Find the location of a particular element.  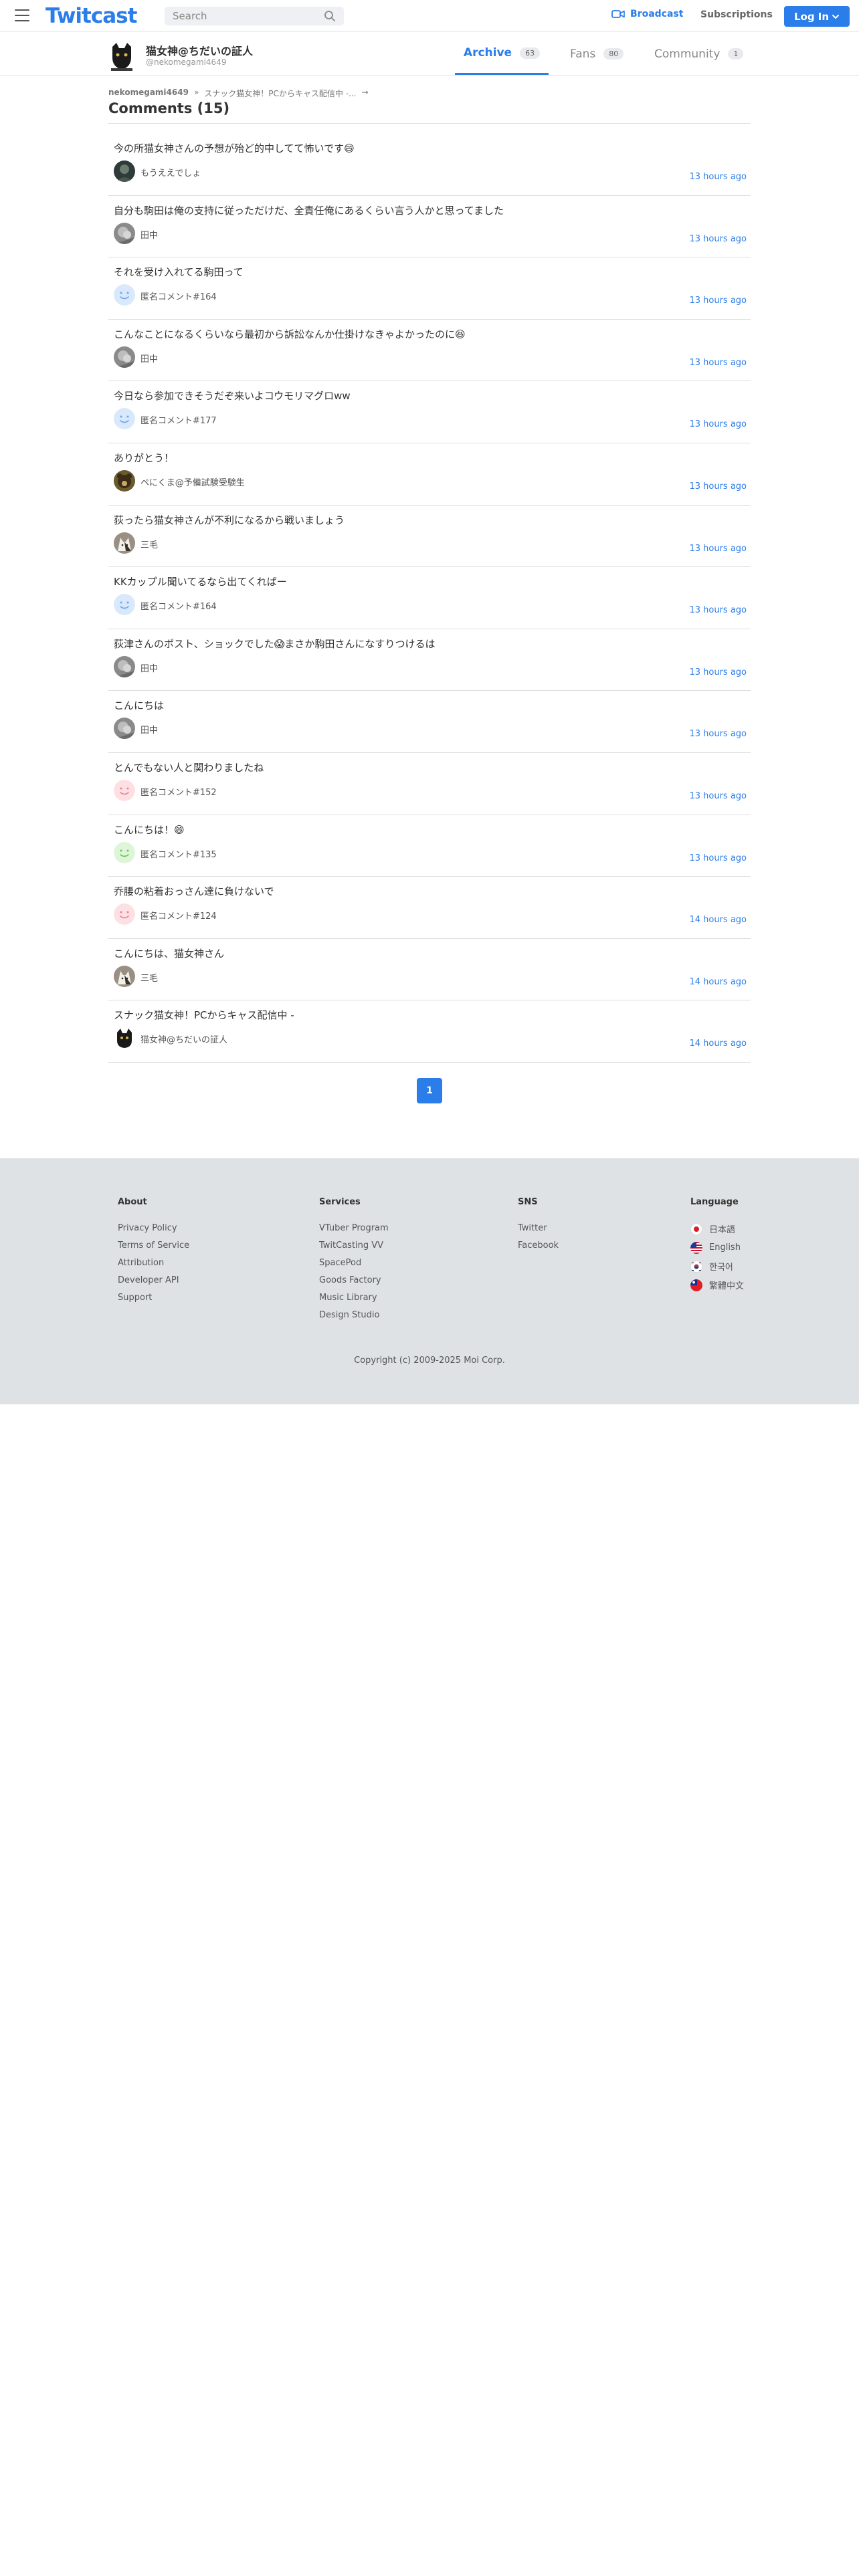

comment-item: とんでもない人と関わりましたね匿名コメント#152 13 hours ago is located at coordinates (429, 784).